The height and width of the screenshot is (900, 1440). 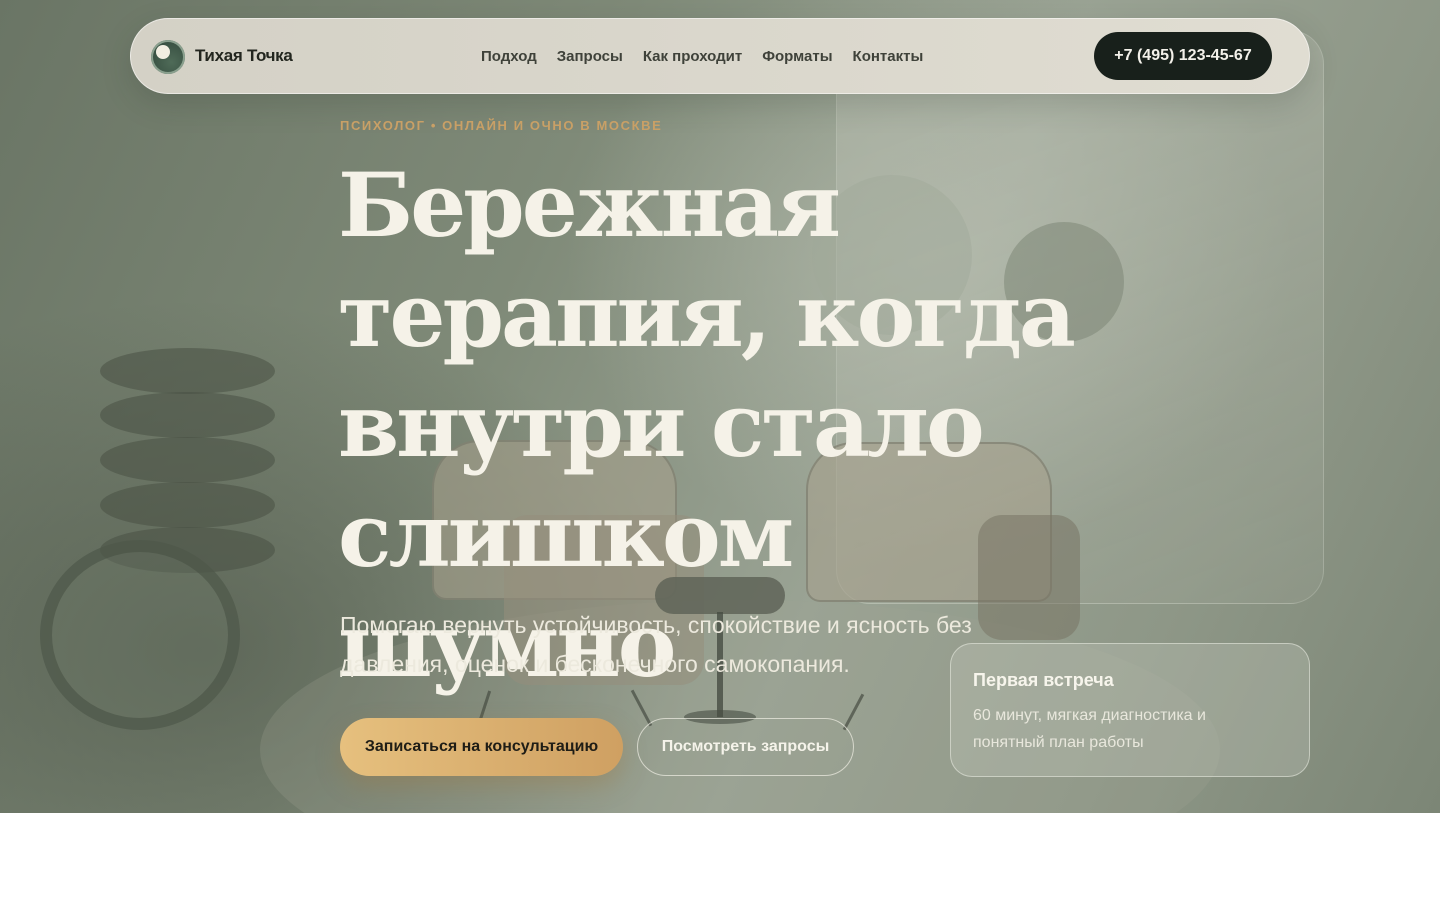 What do you see at coordinates (501, 125) in the screenshot?
I see `hero-eyebrow: ПСИХОЛОГ • ОНЛАЙН И ОЧНО В МОСКВЕ` at bounding box center [501, 125].